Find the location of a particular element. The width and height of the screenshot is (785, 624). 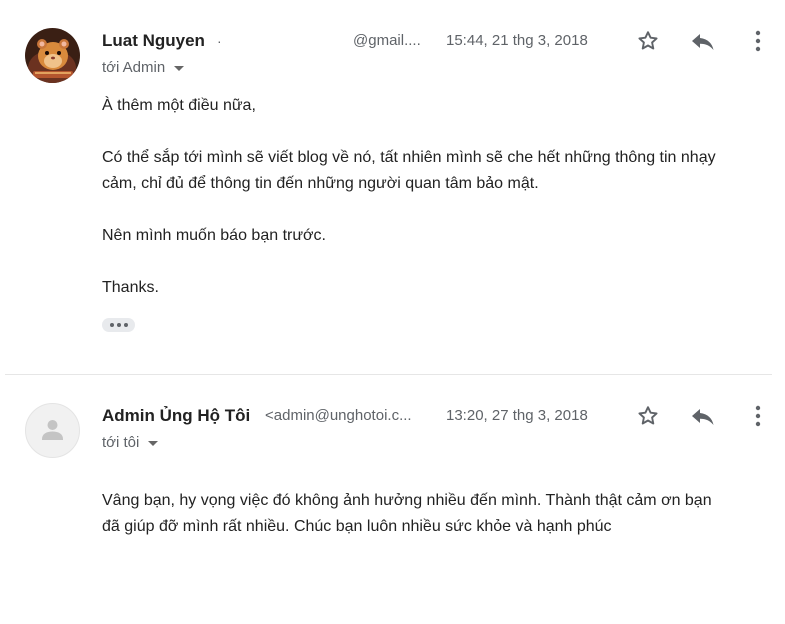

recipient-label: tới Admin is located at coordinates (134, 67).